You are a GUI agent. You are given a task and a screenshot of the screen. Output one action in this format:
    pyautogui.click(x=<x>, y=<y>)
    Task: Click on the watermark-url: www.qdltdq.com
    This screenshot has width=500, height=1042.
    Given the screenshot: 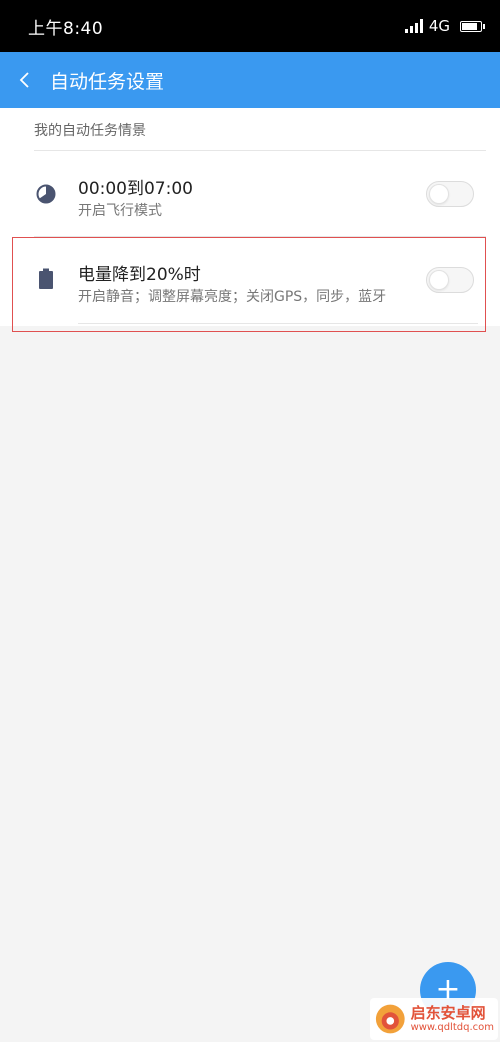 What is the action you would take?
    pyautogui.click(x=452, y=1027)
    